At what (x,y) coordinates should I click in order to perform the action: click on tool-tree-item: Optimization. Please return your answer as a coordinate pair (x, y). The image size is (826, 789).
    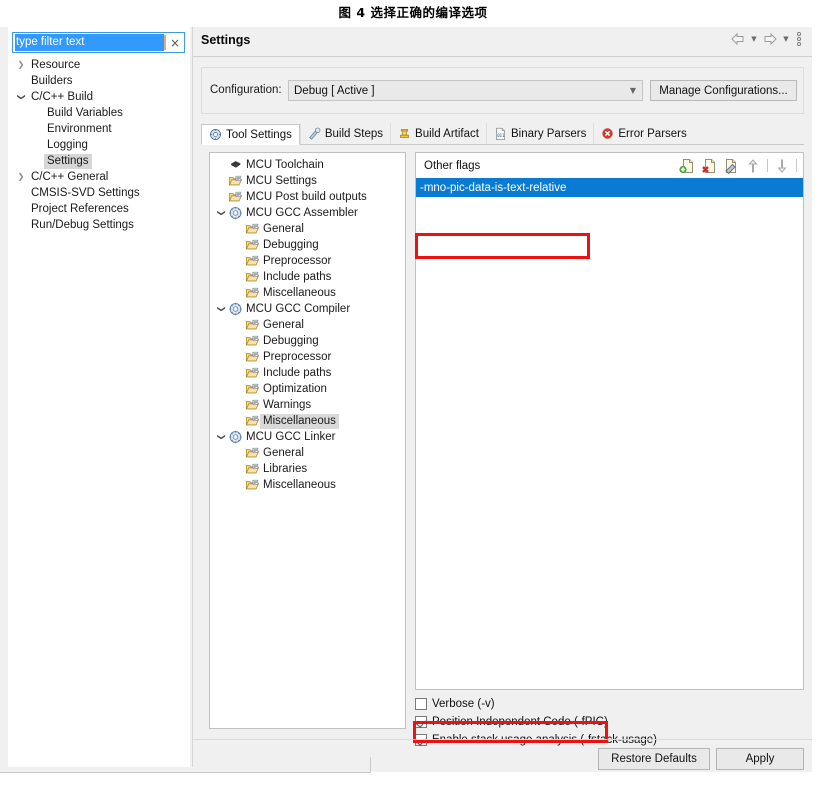
    Looking at the image, I should click on (307, 389).